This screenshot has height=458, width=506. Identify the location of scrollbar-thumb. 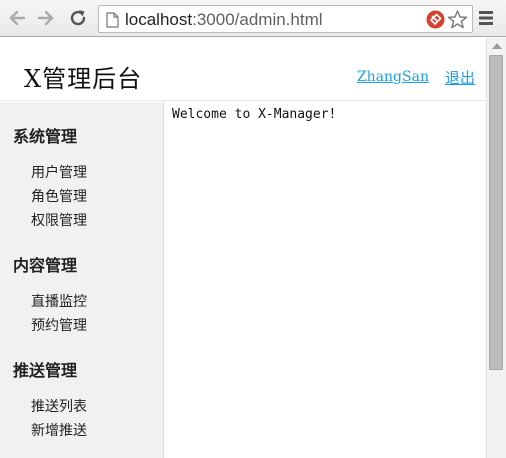
(496, 212).